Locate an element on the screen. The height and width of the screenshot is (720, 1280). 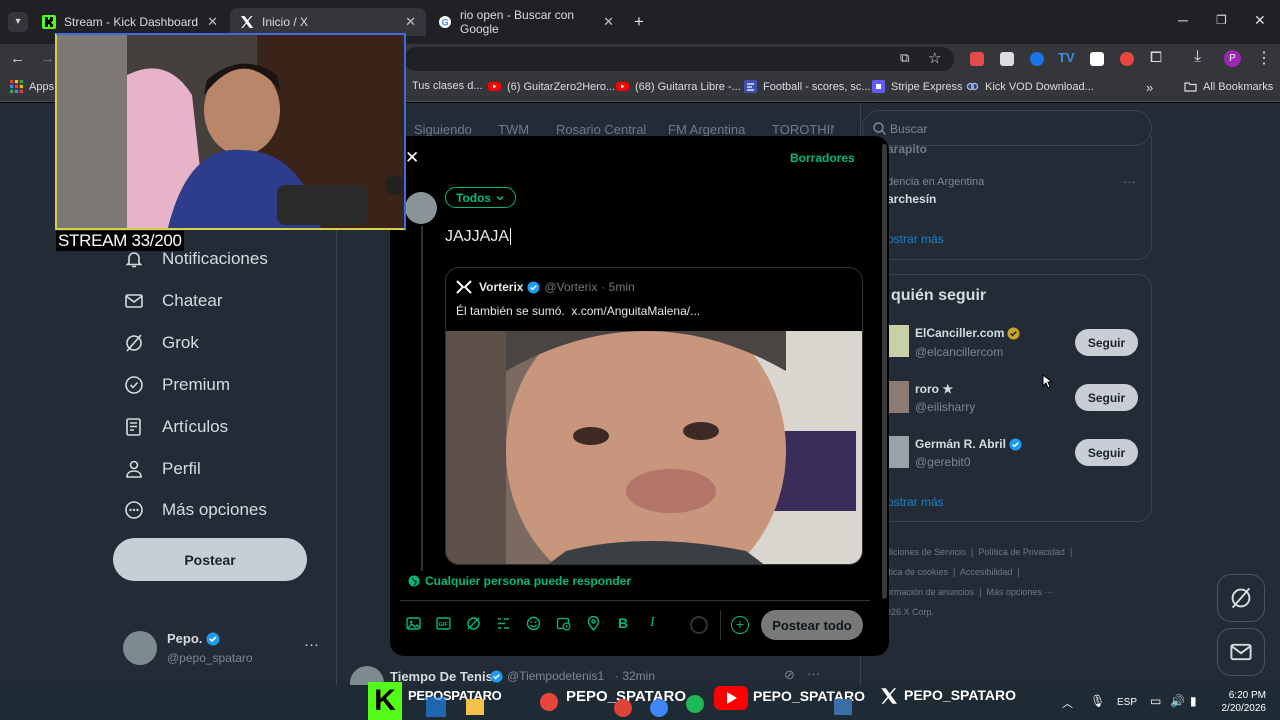
network-icon: ▭ is located at coordinates (1155, 701).